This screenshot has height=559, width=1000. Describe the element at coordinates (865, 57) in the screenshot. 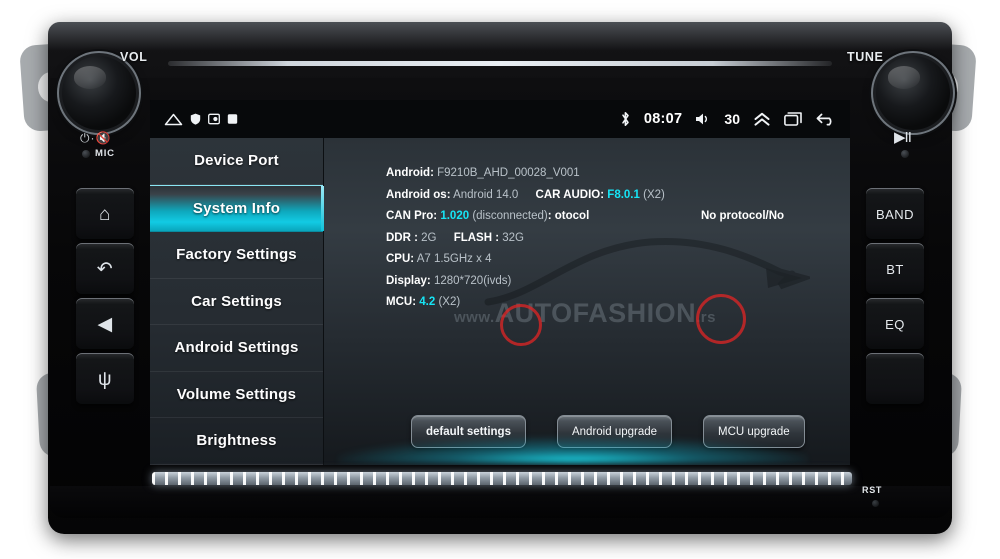

I see `tune-knob-label: TUNE` at that location.